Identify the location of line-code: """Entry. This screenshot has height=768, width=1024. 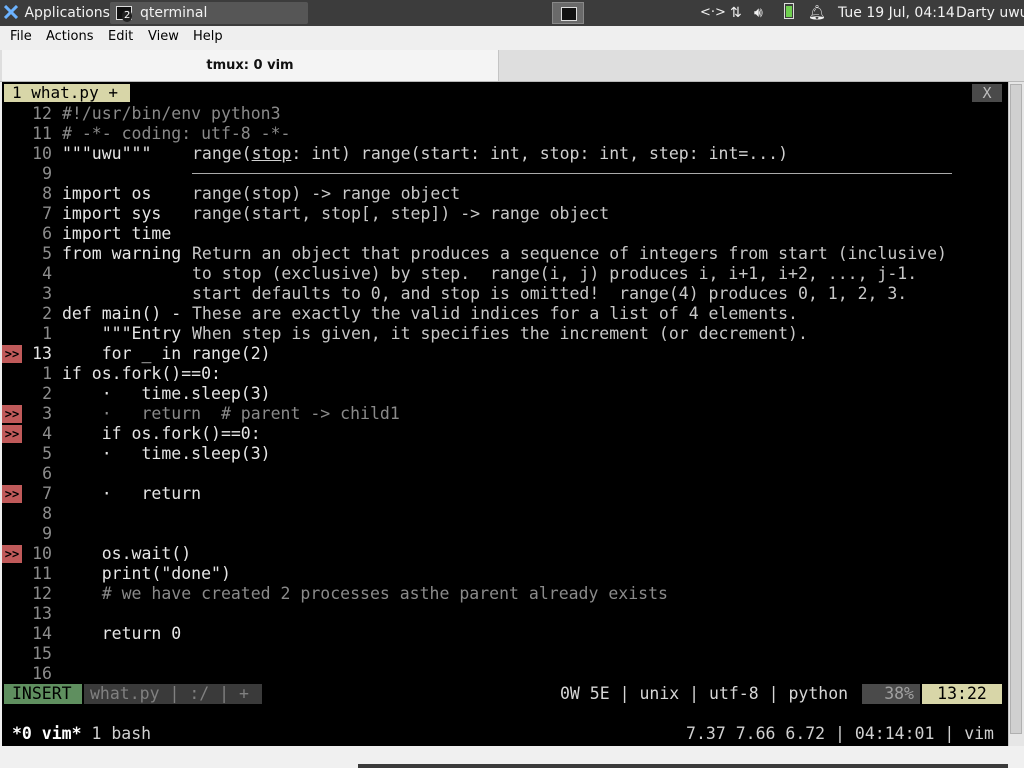
(122, 333).